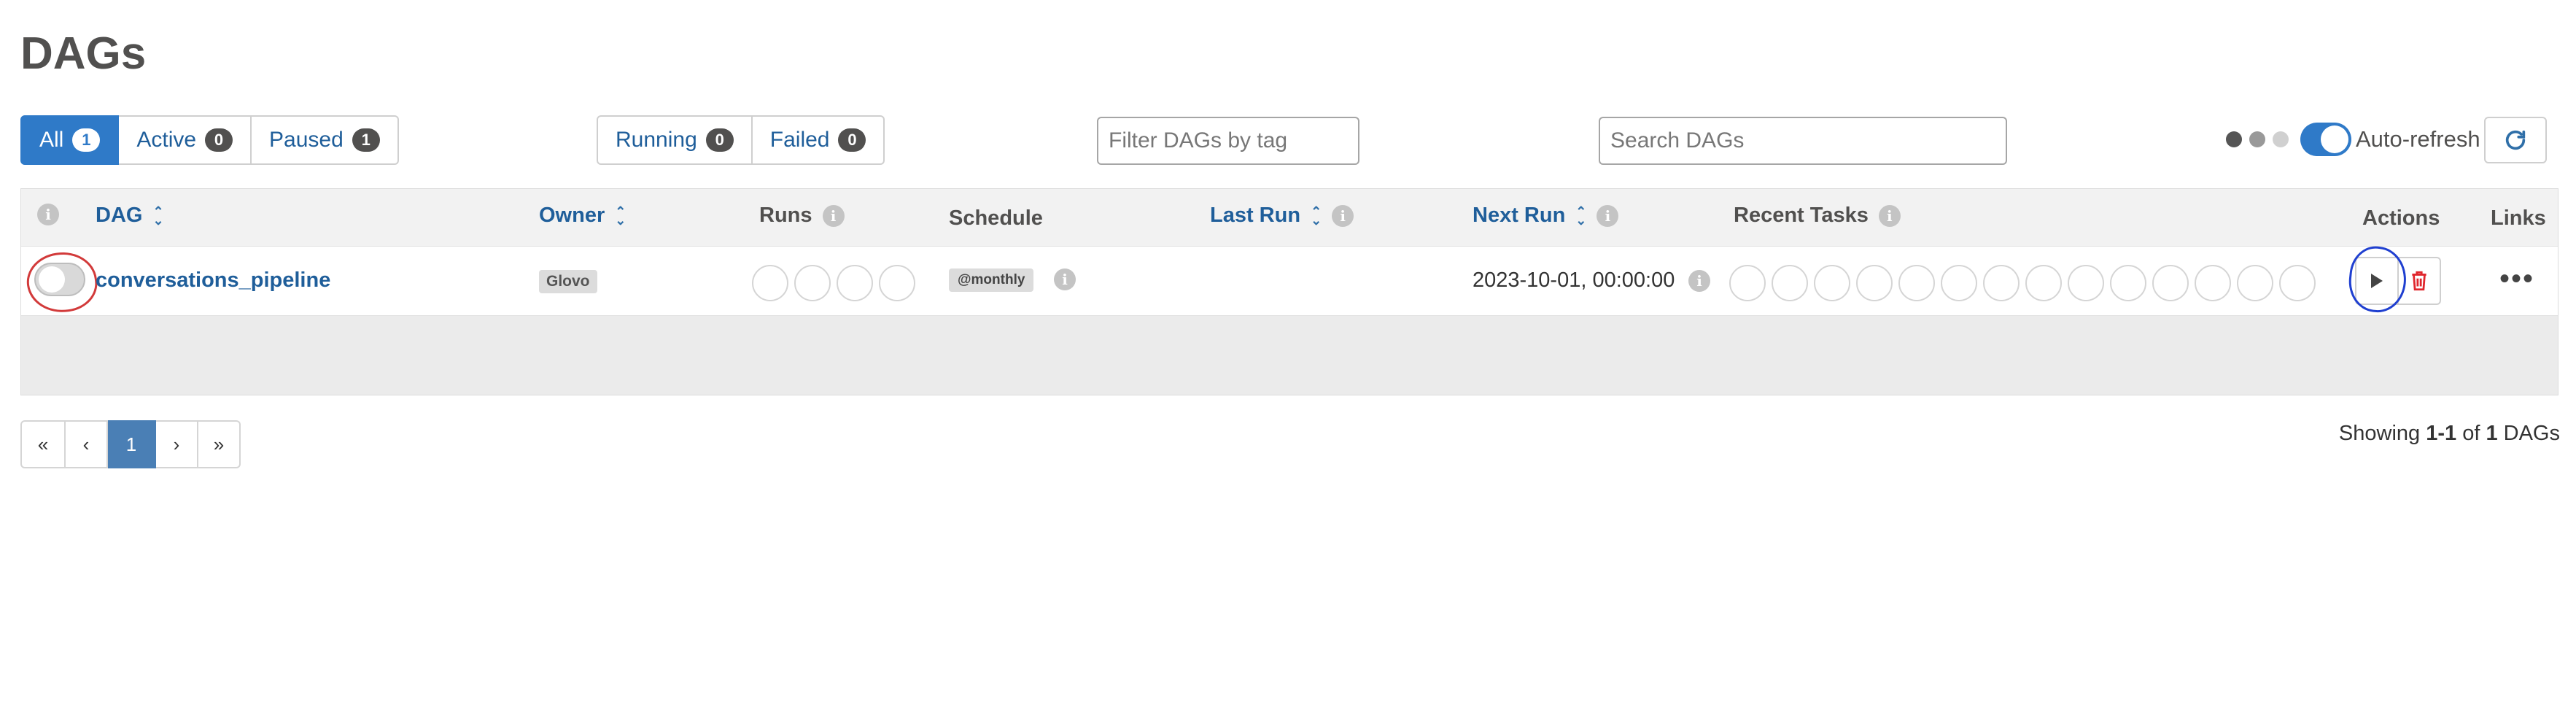  What do you see at coordinates (657, 140) in the screenshot?
I see `tab-running-label: Running` at bounding box center [657, 140].